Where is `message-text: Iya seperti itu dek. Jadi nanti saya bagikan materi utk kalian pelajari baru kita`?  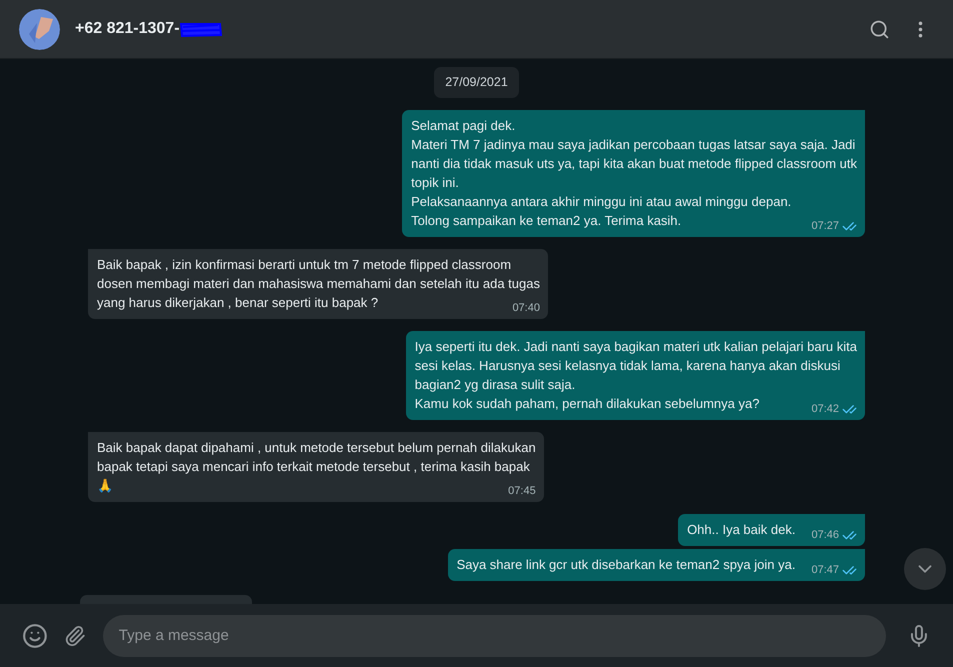 message-text: Iya seperti itu dek. Jadi nanti saya bagikan materi utk kalian pelajari baru kita is located at coordinates (635, 346).